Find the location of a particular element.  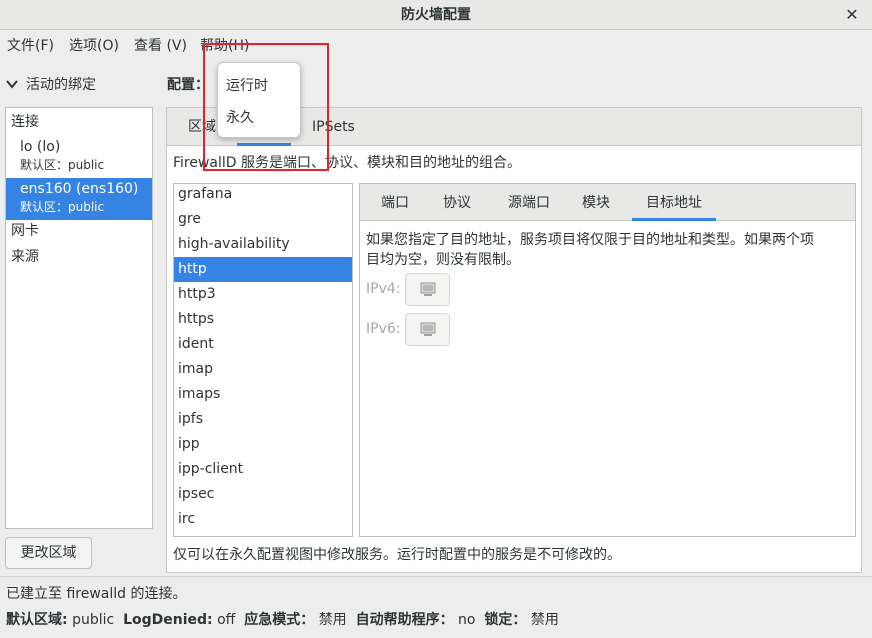

menu-file: 文件(F) is located at coordinates (30, 46).